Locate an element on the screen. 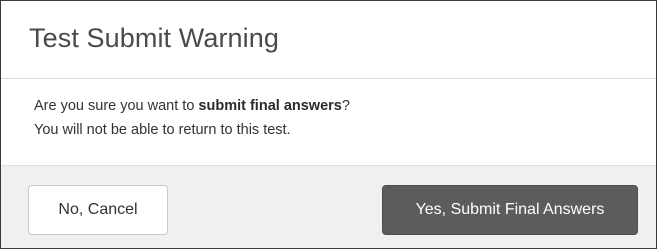  dialog-title: Test Submit Warning is located at coordinates (154, 38).